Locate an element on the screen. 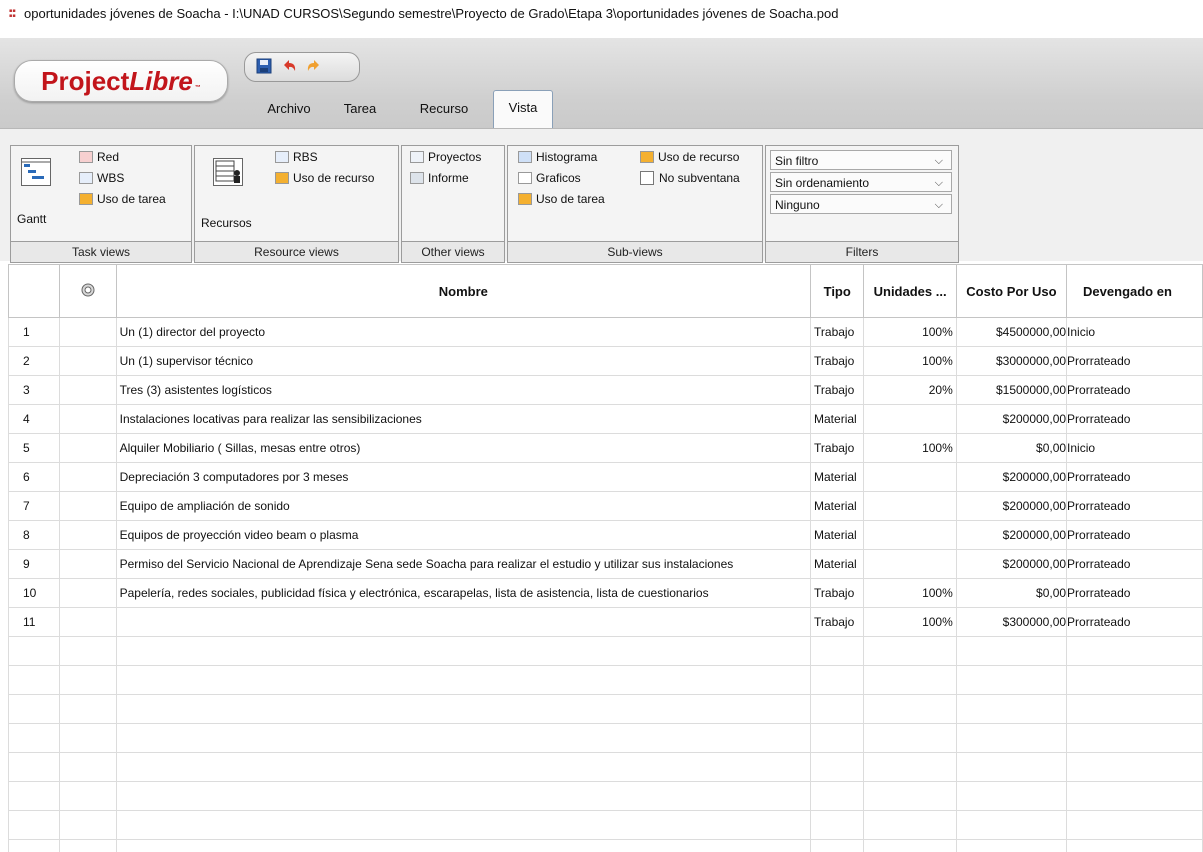 Image resolution: width=1203 pixels, height=852 pixels. column-header-nombre: Nombre is located at coordinates (463, 291).